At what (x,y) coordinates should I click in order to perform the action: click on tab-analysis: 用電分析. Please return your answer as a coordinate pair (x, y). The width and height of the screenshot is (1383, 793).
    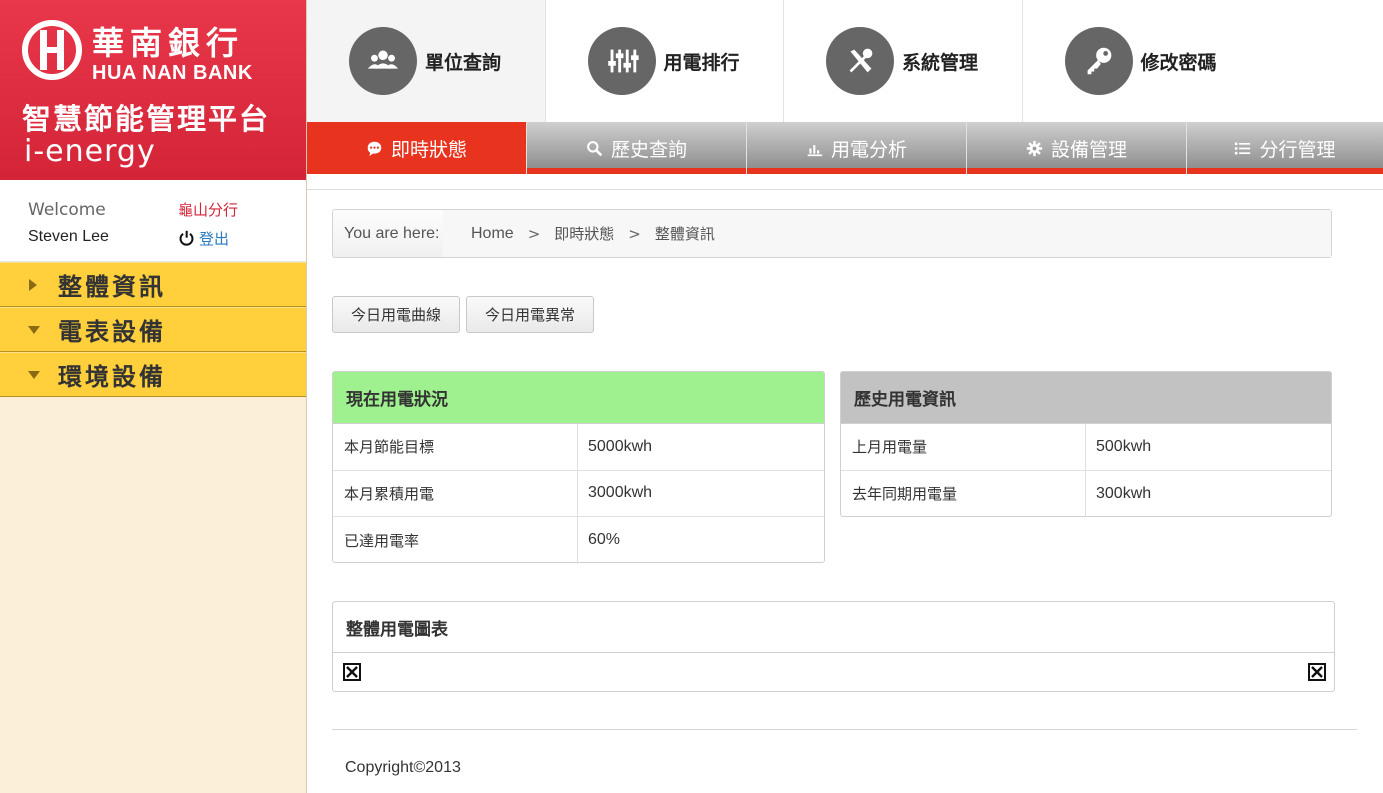
    Looking at the image, I should click on (857, 148).